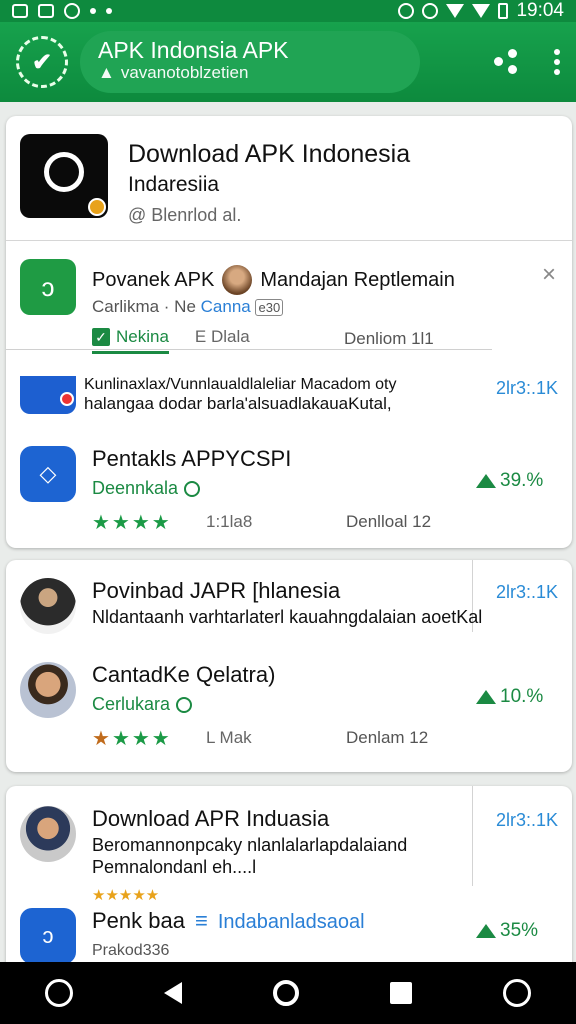  What do you see at coordinates (67, 399) in the screenshot?
I see `notification-badge-icon` at bounding box center [67, 399].